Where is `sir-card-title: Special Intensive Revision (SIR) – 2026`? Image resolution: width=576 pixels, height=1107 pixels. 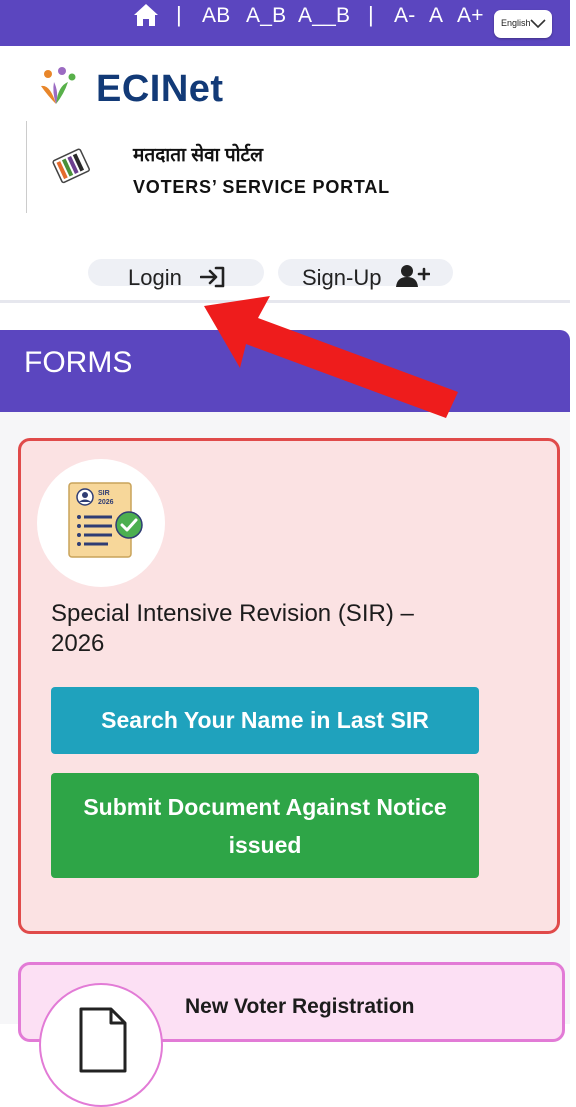 sir-card-title: Special Intensive Revision (SIR) – 2026 is located at coordinates (232, 628).